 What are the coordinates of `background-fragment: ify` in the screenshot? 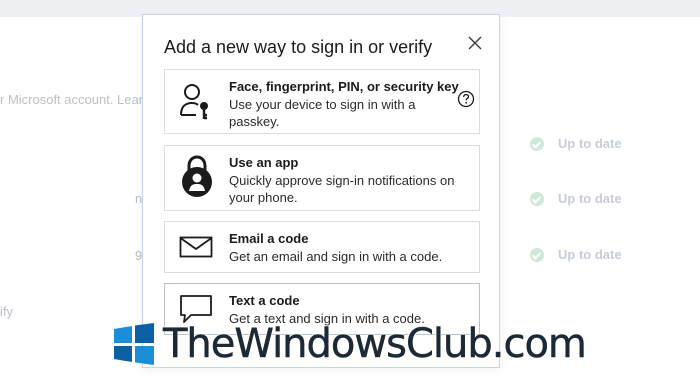 It's located at (6, 311).